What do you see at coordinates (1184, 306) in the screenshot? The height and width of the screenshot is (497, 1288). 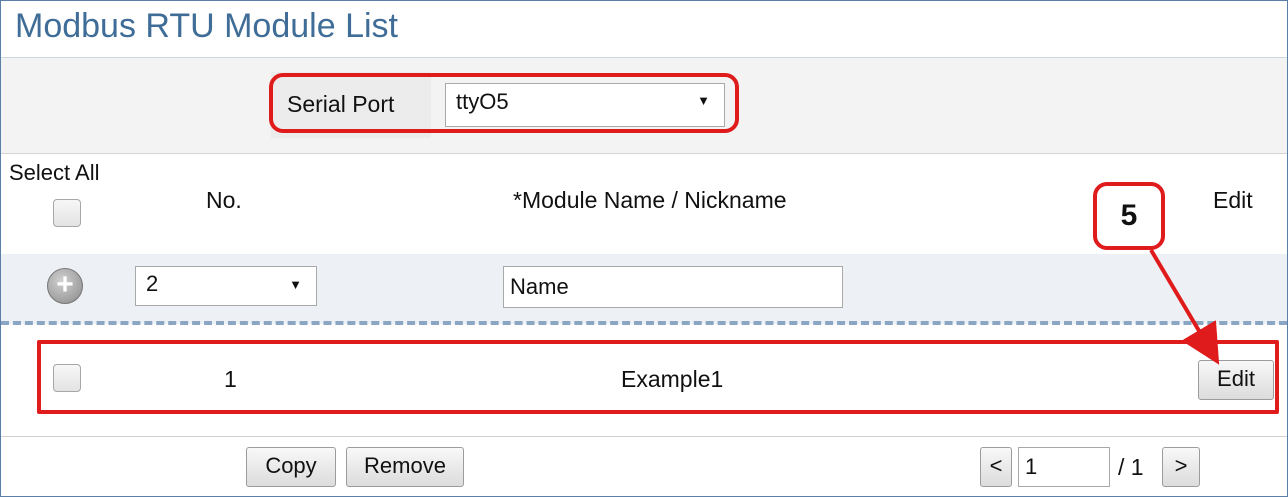 I see `callout-arrow` at bounding box center [1184, 306].